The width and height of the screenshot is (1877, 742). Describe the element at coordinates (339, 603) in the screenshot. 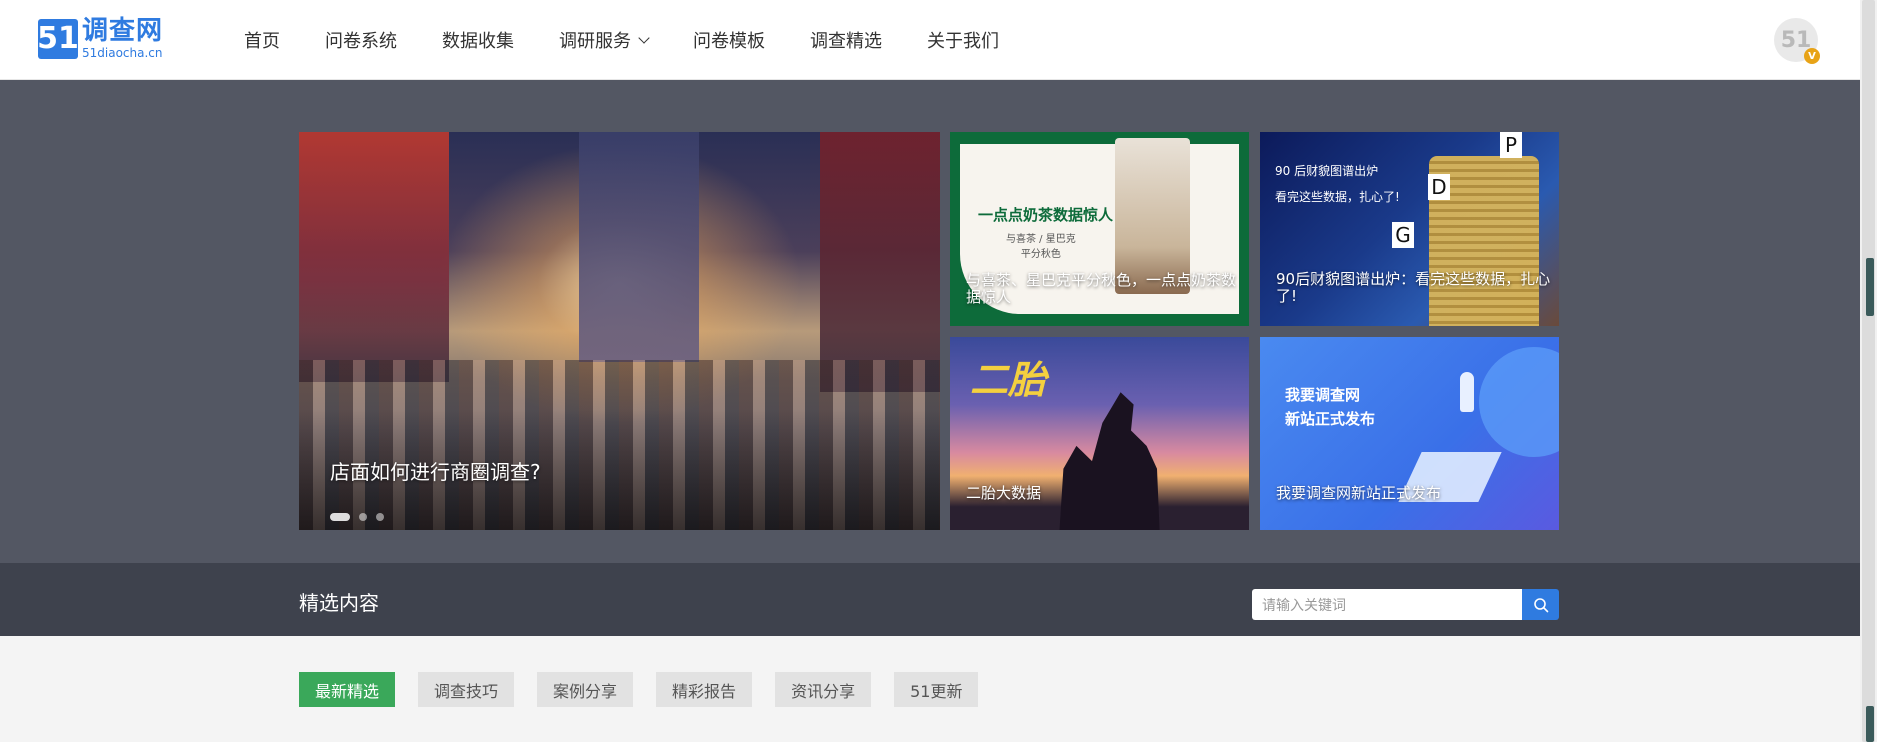

I see `section-title: 精选内容` at that location.